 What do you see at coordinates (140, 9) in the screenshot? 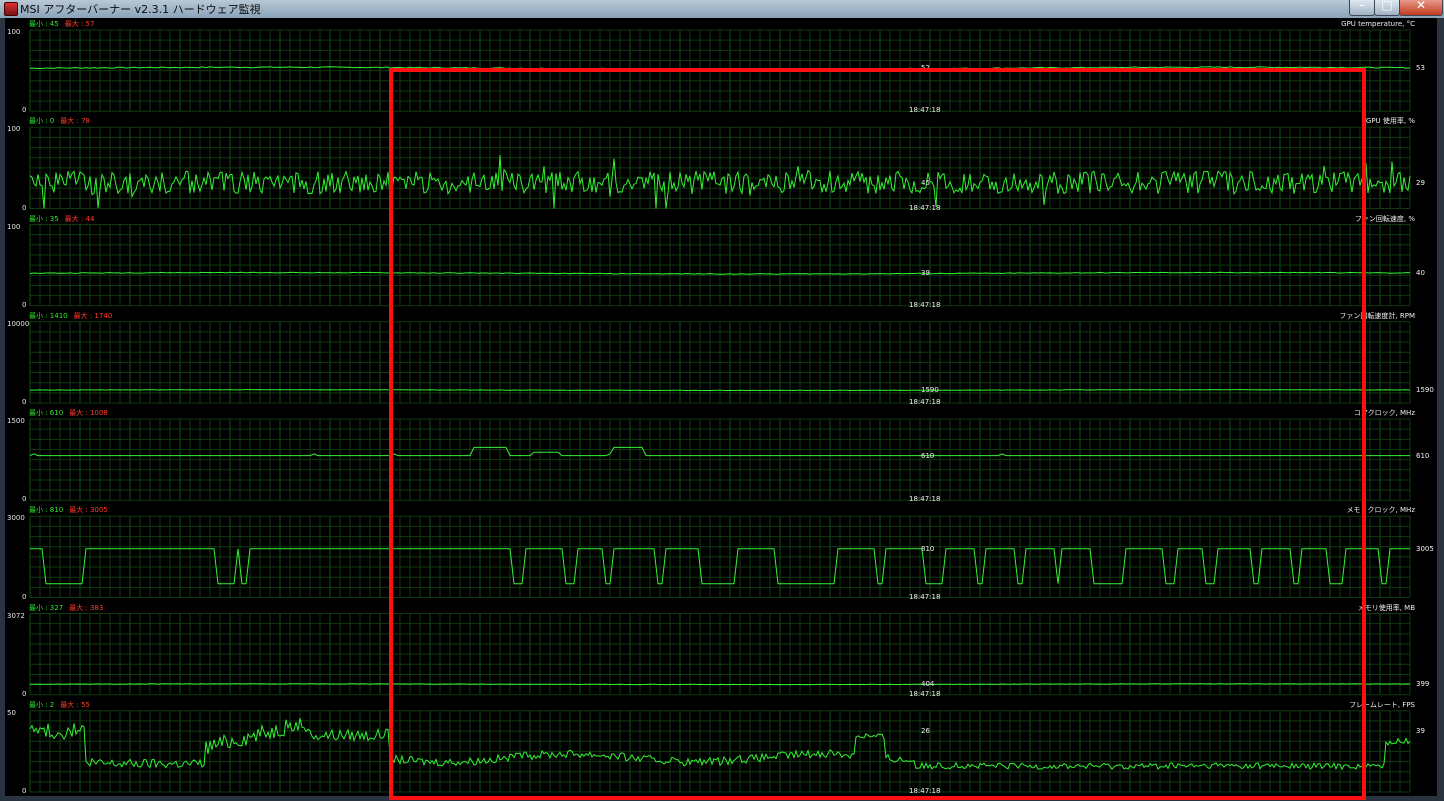
I see `window-title: MSI アフターバーナー v2.3.1 ハードウェア監視` at bounding box center [140, 9].